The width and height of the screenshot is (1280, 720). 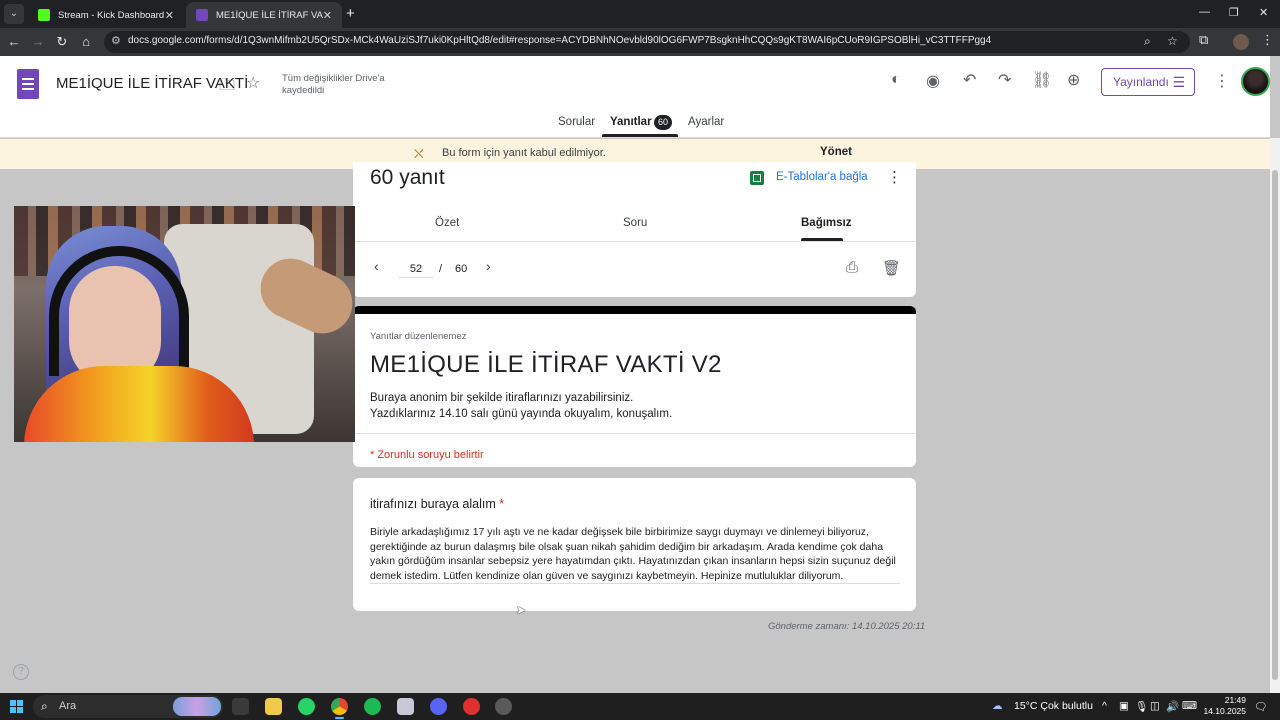 I want to click on search-icon: ⌕, so click(x=44, y=706).